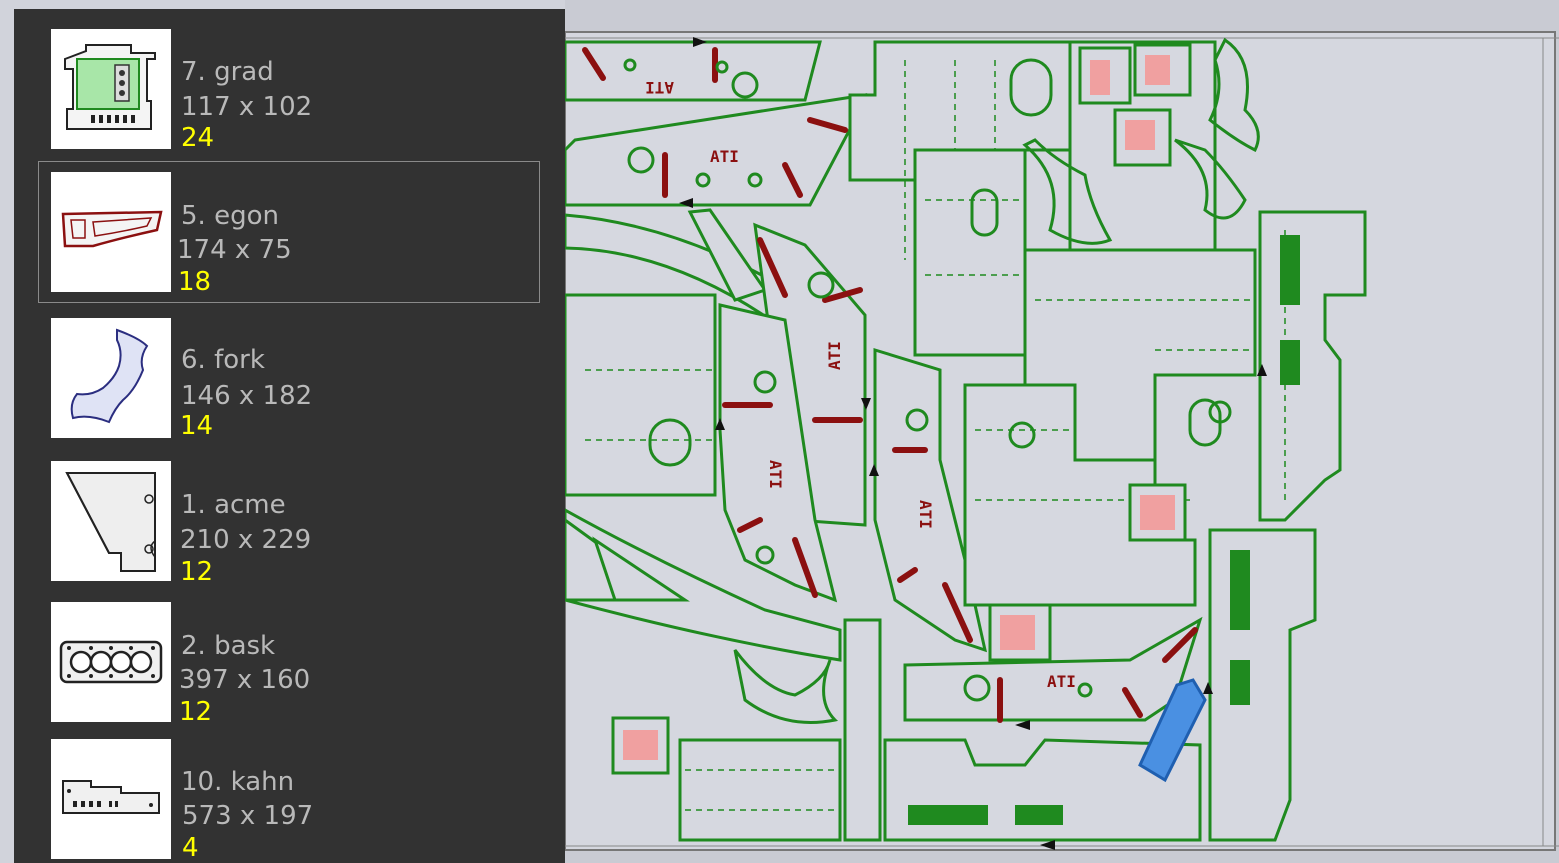 The height and width of the screenshot is (863, 1559). Describe the element at coordinates (289, 90) in the screenshot. I see `part-item-grad: 7. grad 117 x 102 24` at that location.